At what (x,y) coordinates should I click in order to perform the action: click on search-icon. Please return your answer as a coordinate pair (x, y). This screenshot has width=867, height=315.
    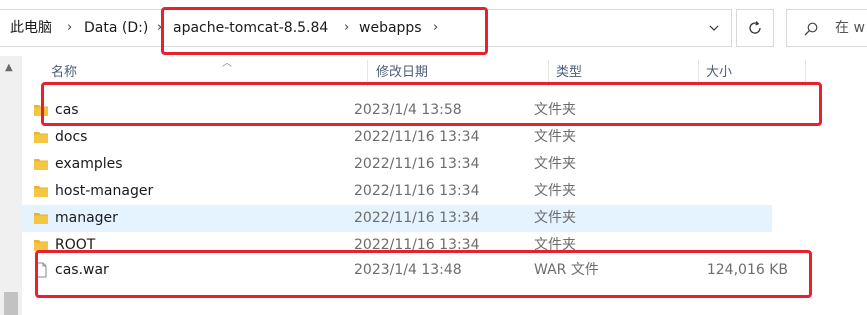
    Looking at the image, I should click on (811, 29).